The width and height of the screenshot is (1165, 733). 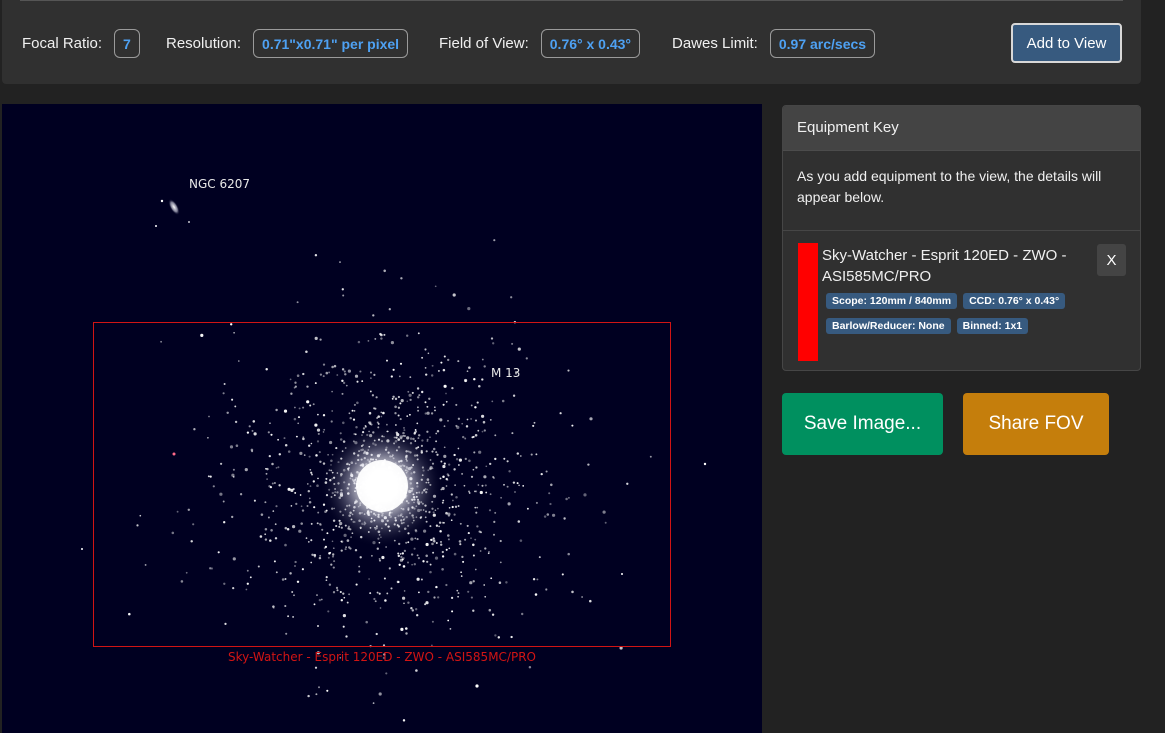 I want to click on field-of-view-value: 0.76° x 0.43°, so click(x=590, y=43).